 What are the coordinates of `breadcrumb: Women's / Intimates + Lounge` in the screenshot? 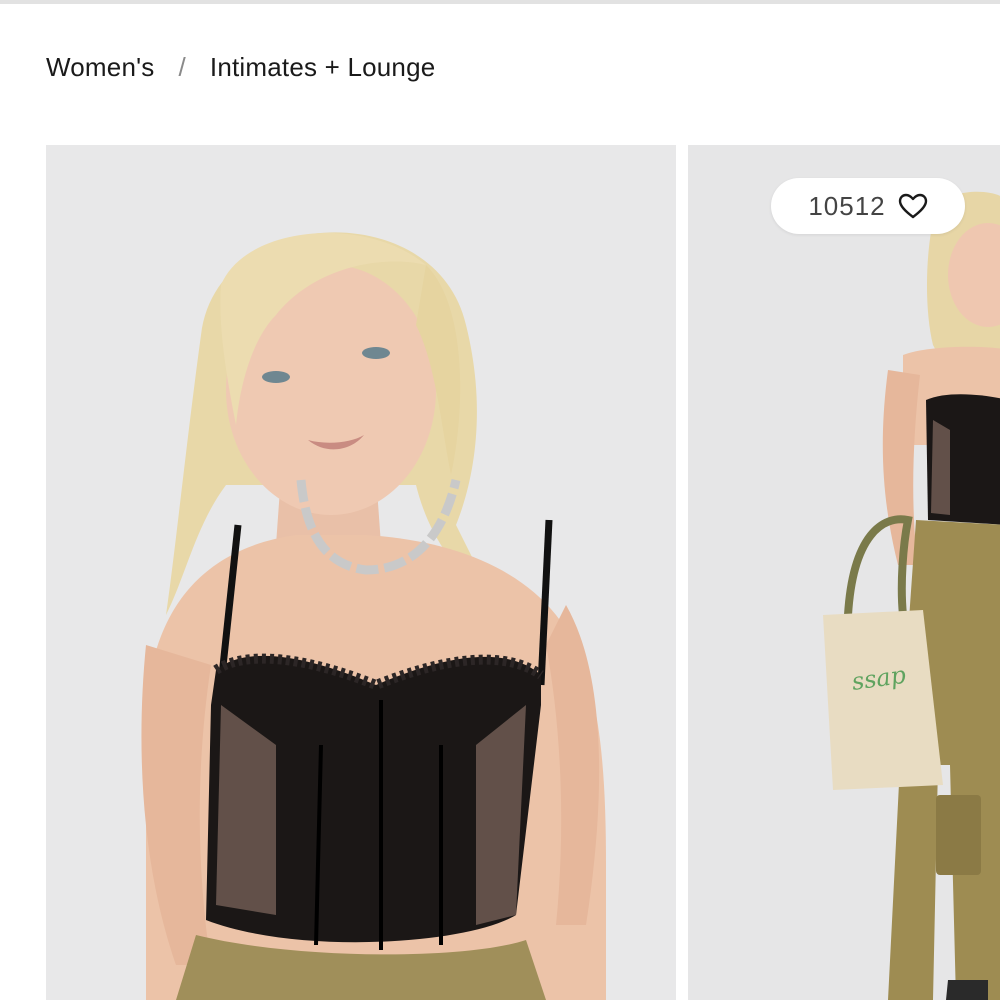 It's located at (240, 67).